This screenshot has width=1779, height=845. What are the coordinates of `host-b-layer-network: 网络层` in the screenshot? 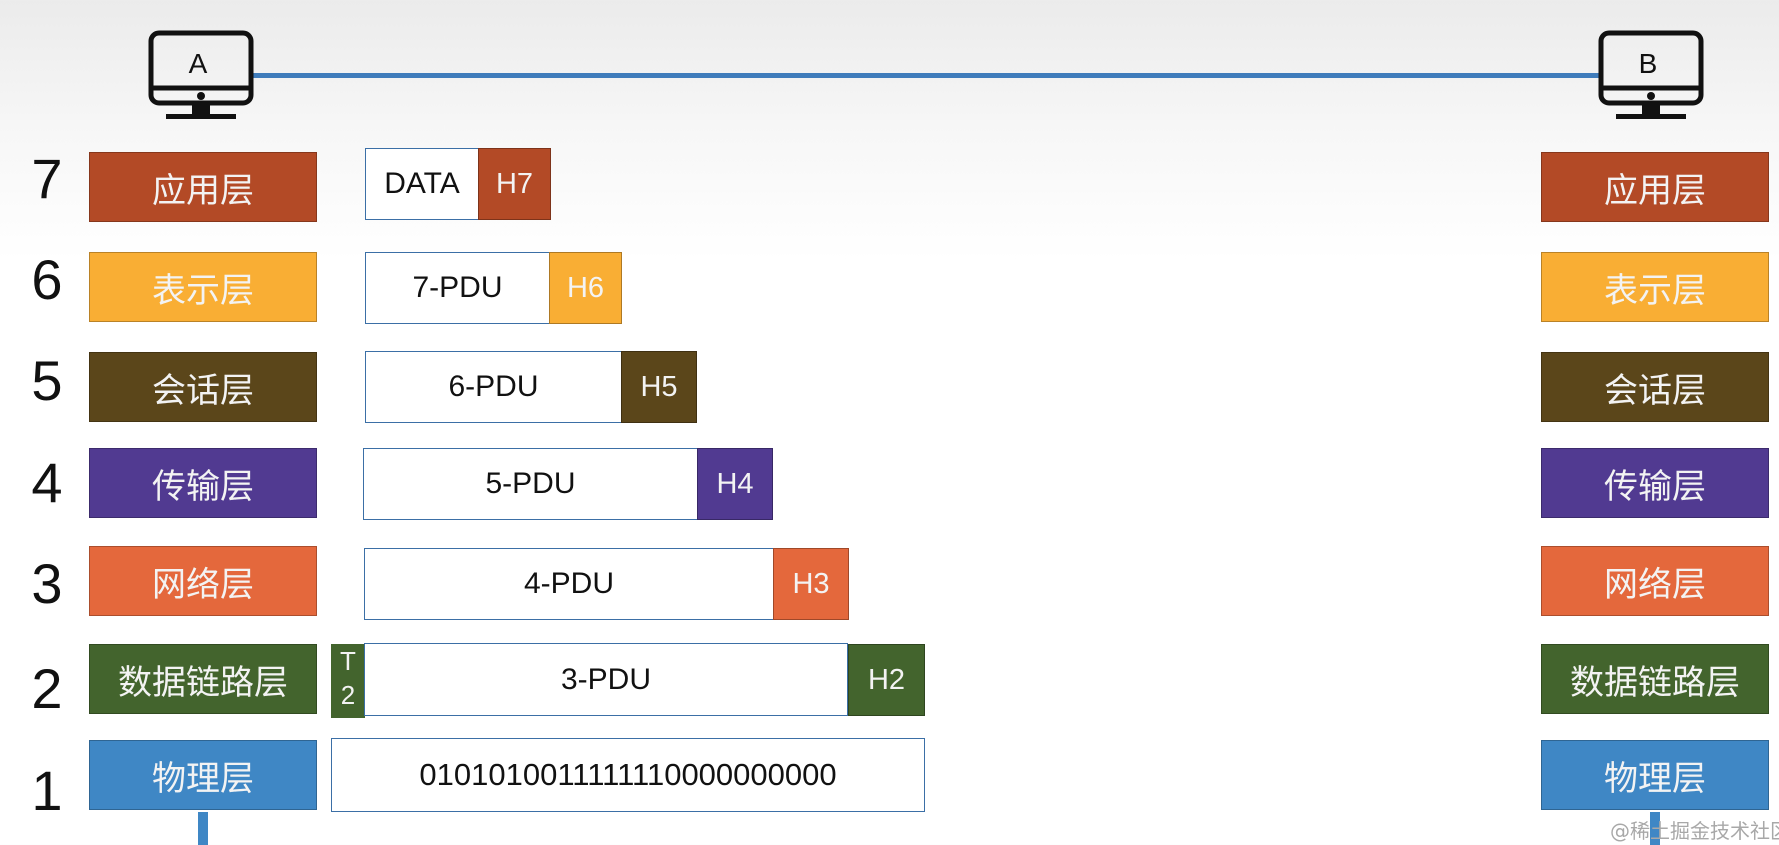 It's located at (1655, 581).